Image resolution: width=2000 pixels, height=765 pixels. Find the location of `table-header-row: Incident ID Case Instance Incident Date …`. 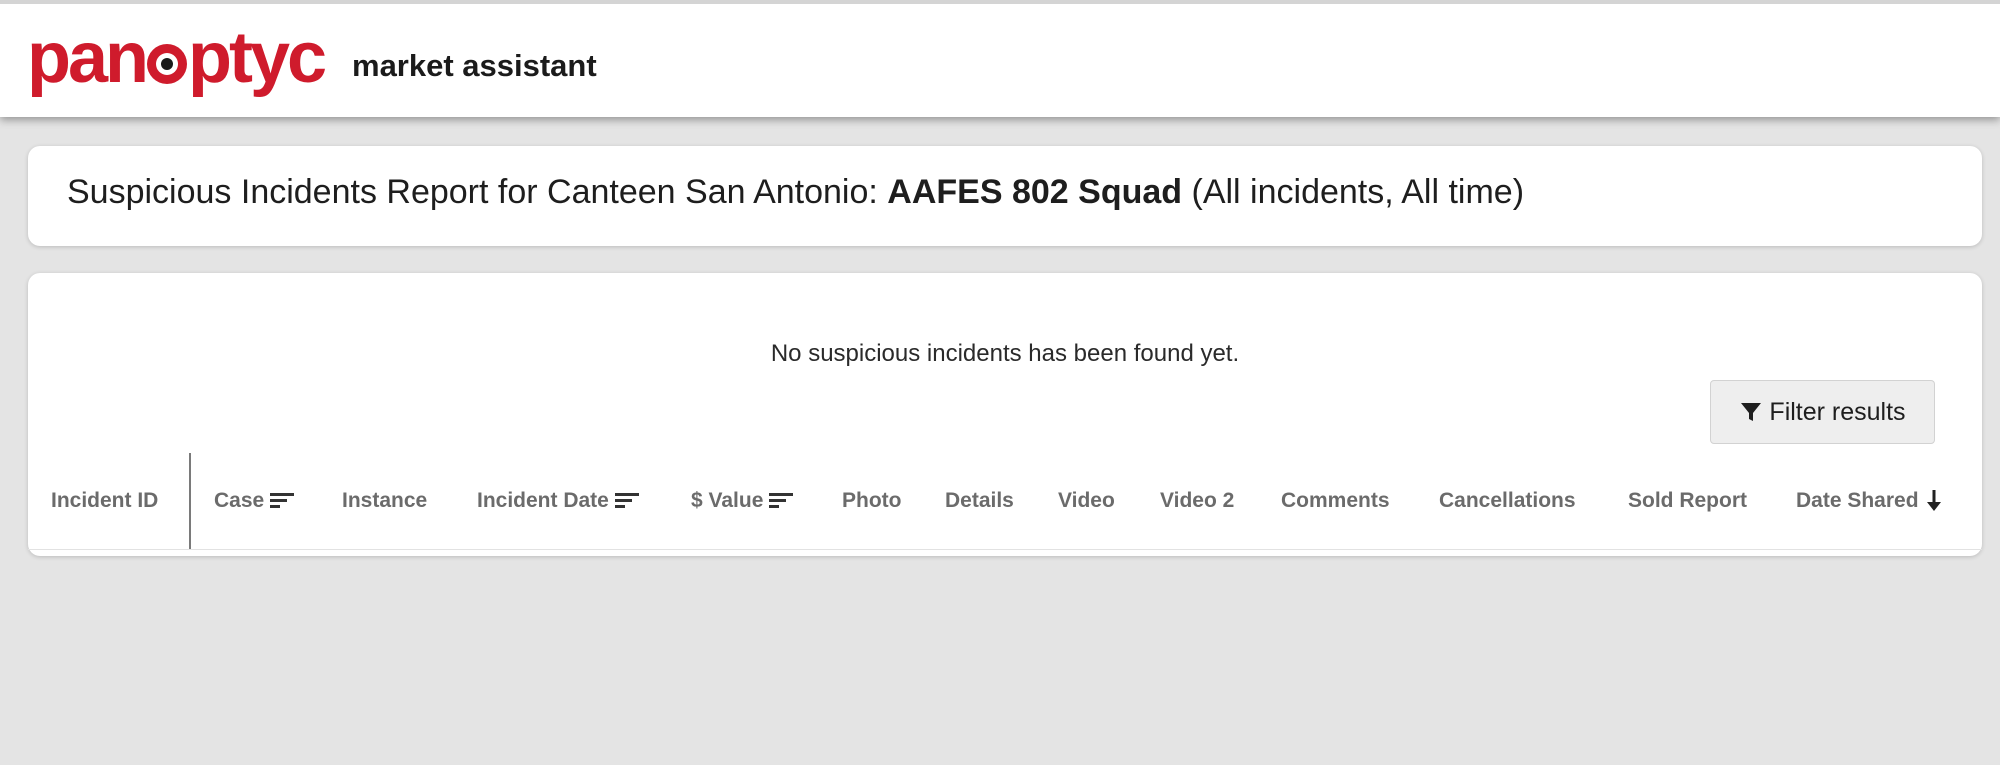

table-header-row: Incident ID Case Instance Incident Date … is located at coordinates (1005, 501).